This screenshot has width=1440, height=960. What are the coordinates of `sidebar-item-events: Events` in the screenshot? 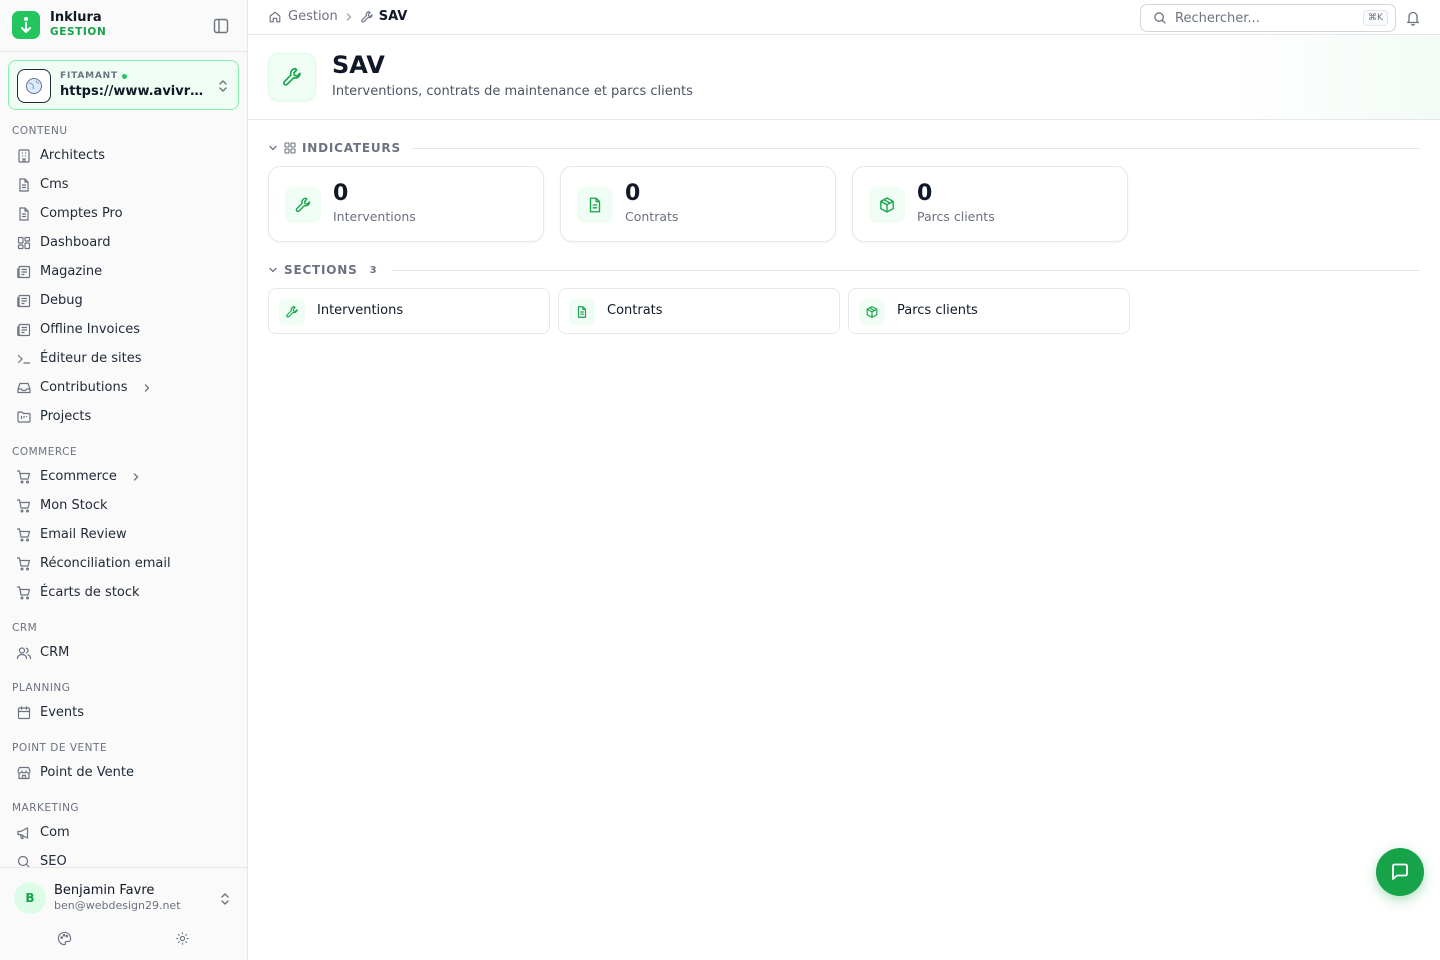 It's located at (123, 712).